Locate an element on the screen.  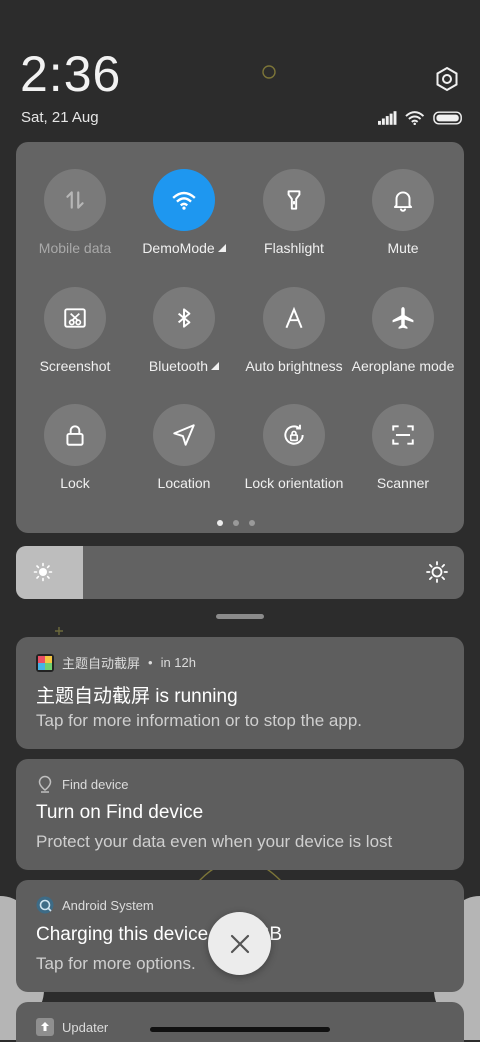
screenshot-icon is located at coordinates (75, 318).